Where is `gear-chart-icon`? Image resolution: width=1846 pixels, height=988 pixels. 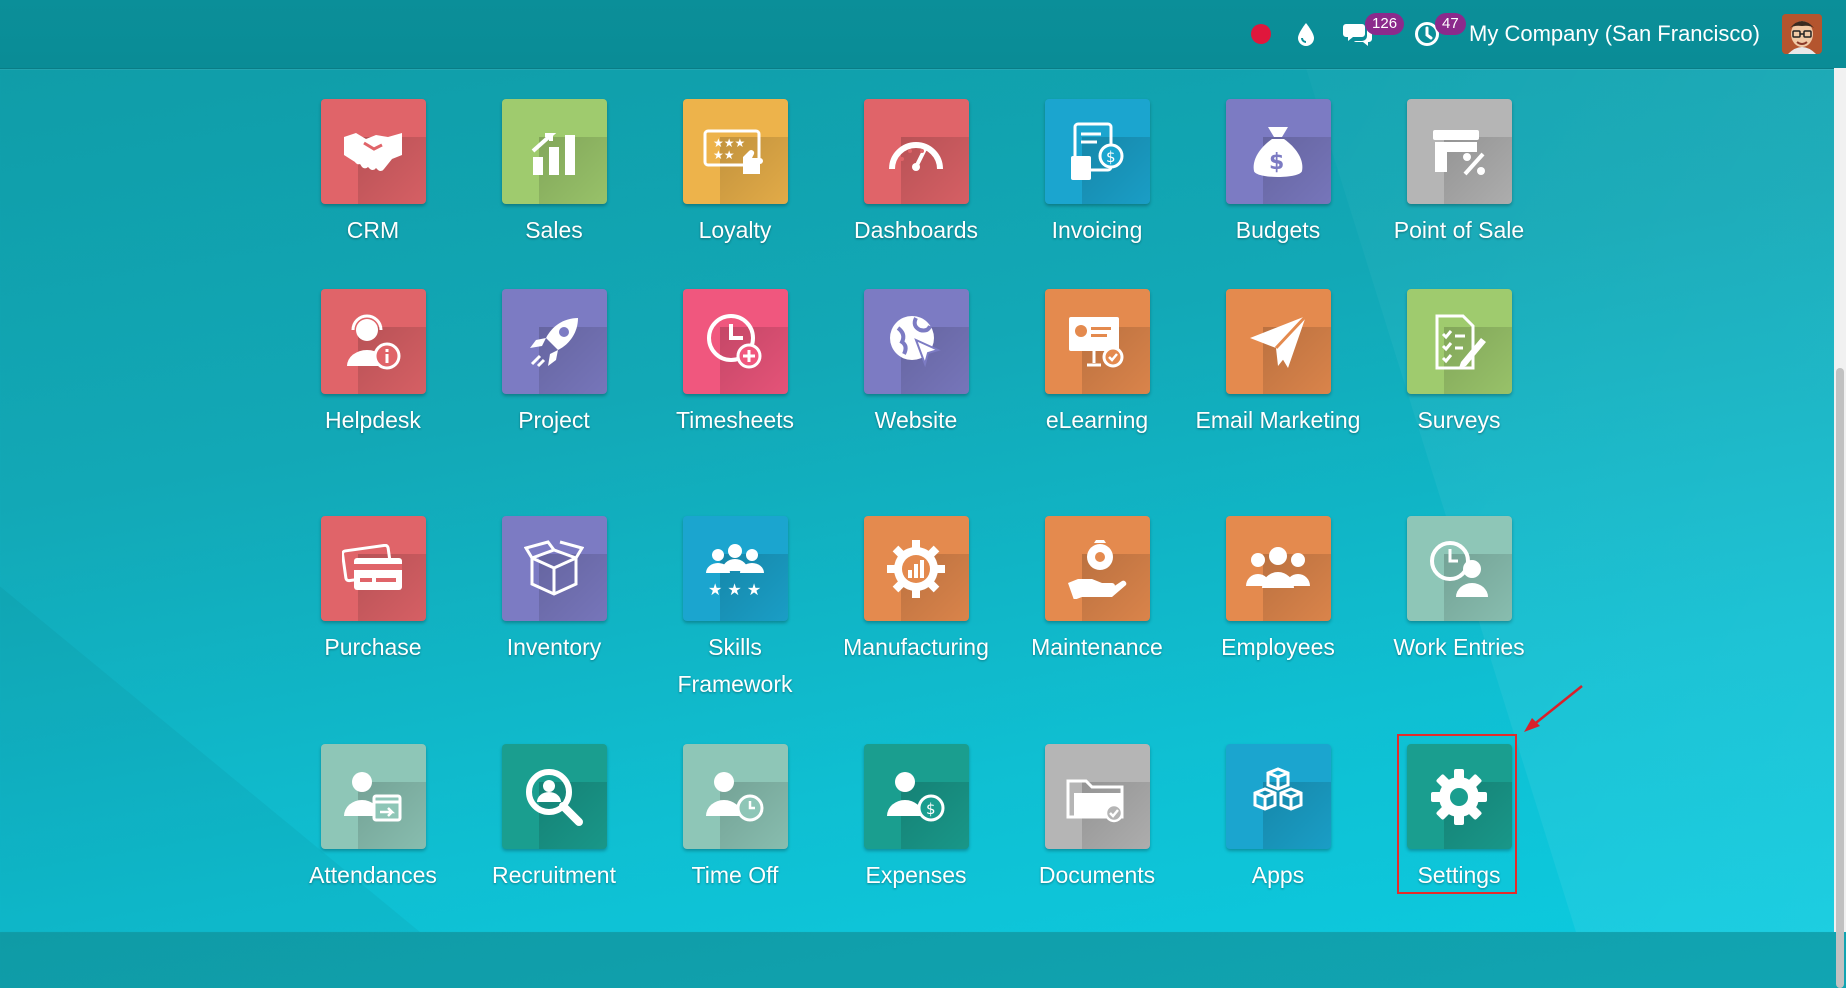
gear-chart-icon is located at coordinates (916, 568).